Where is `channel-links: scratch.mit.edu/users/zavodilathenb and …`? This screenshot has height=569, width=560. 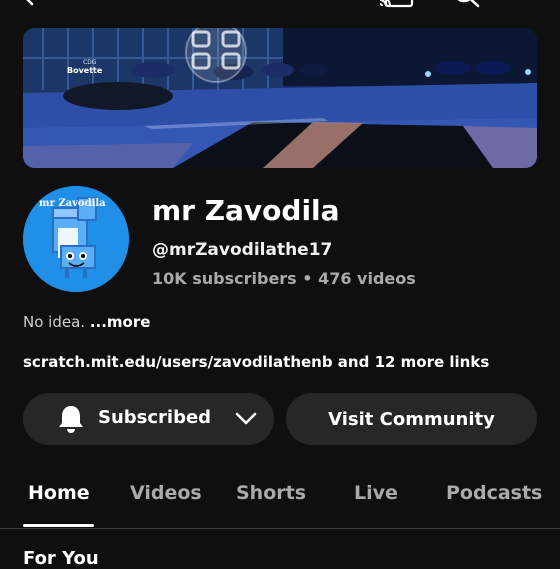
channel-links: scratch.mit.edu/users/zavodilathenb and … is located at coordinates (256, 362).